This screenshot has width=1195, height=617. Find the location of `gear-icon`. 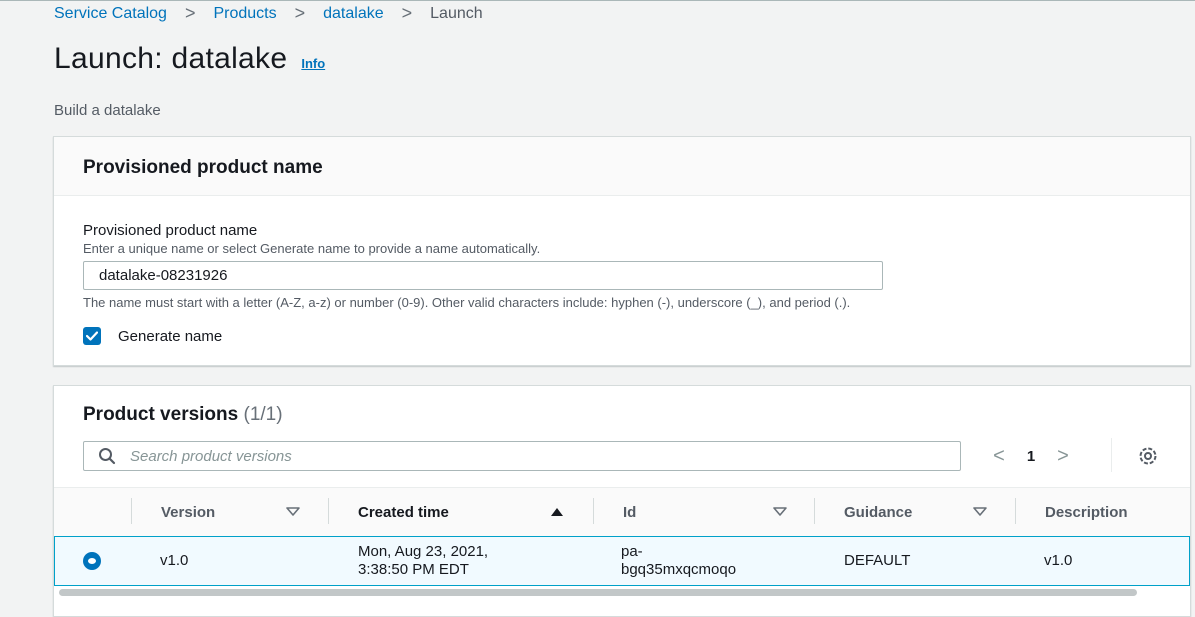

gear-icon is located at coordinates (1148, 456).